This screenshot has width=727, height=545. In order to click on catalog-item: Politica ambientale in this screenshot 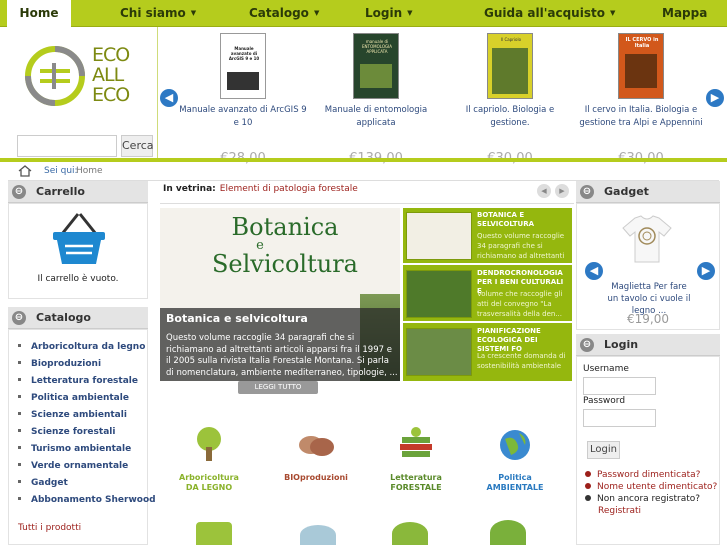, I will do `click(87, 398)`.